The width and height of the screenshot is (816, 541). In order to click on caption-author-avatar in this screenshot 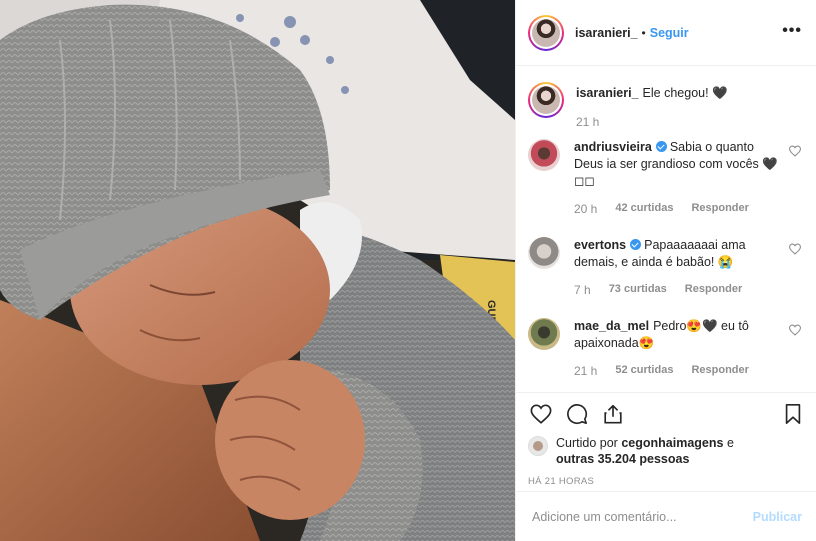, I will do `click(546, 100)`.